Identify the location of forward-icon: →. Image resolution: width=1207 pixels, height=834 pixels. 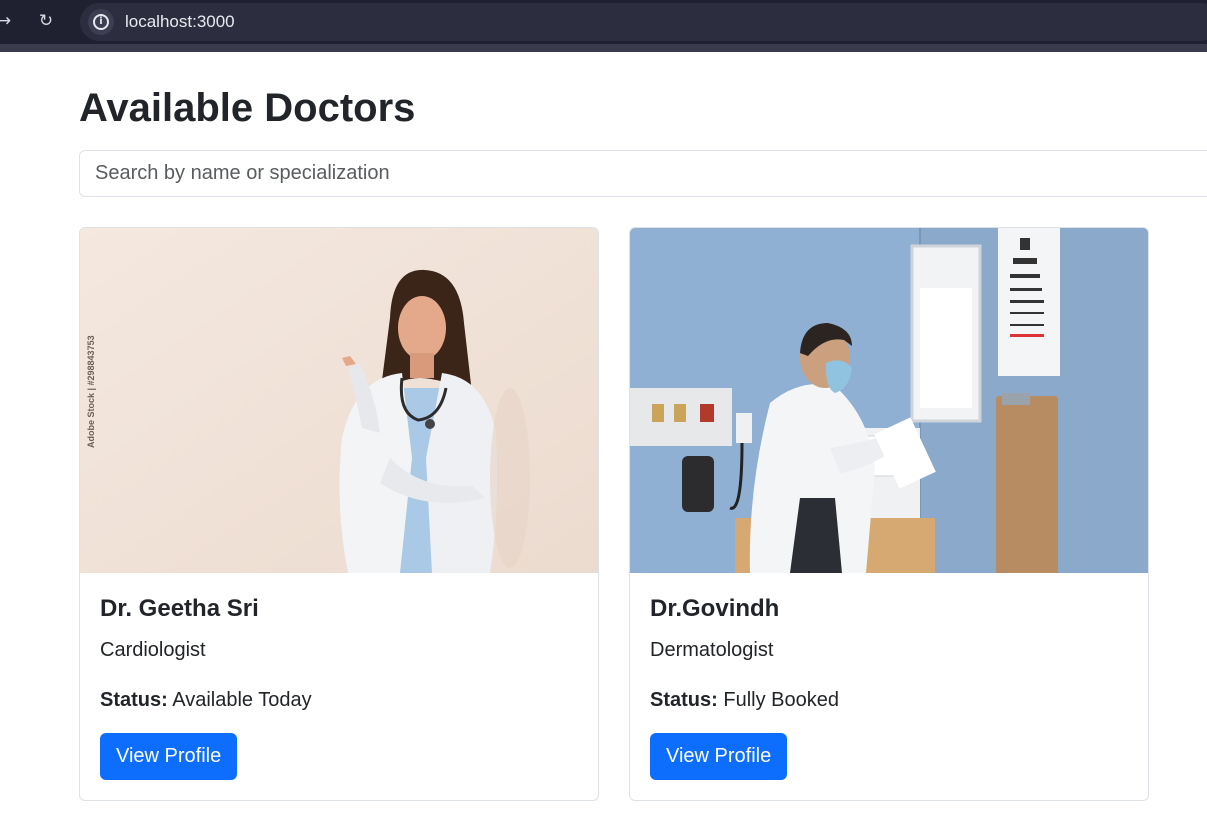
(7, 21).